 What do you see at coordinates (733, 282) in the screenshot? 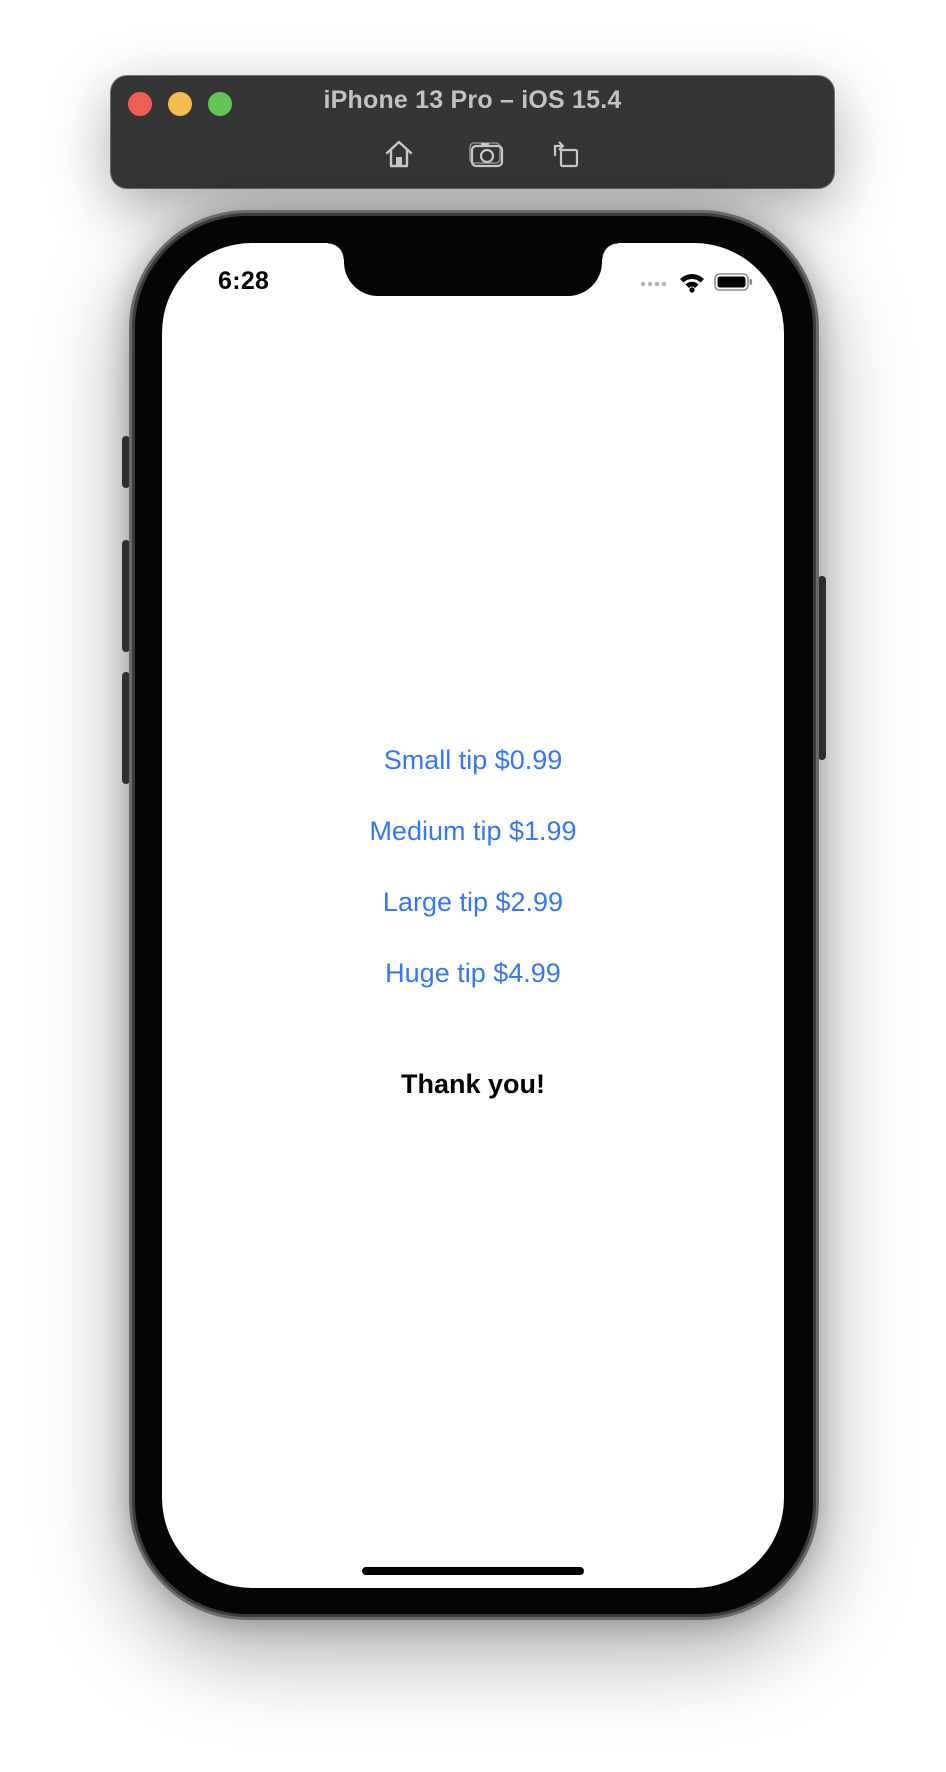
I see `battery-icon` at bounding box center [733, 282].